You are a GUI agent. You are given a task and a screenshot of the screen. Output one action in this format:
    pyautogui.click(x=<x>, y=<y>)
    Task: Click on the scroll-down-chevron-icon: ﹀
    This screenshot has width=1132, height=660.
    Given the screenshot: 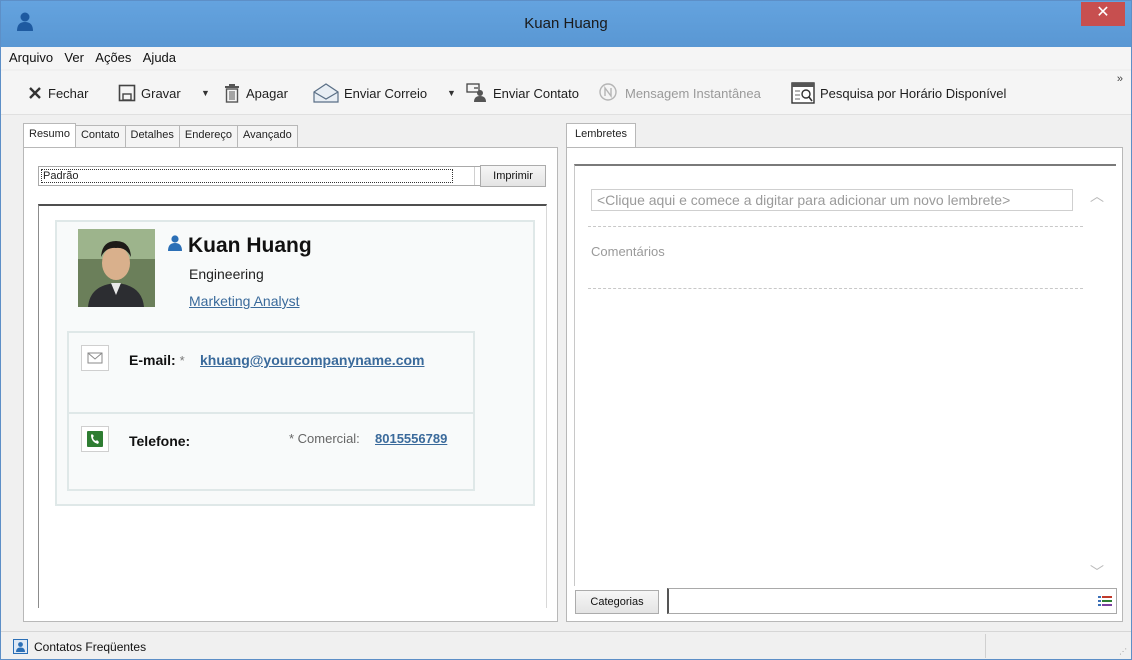 What is the action you would take?
    pyautogui.click(x=1097, y=572)
    